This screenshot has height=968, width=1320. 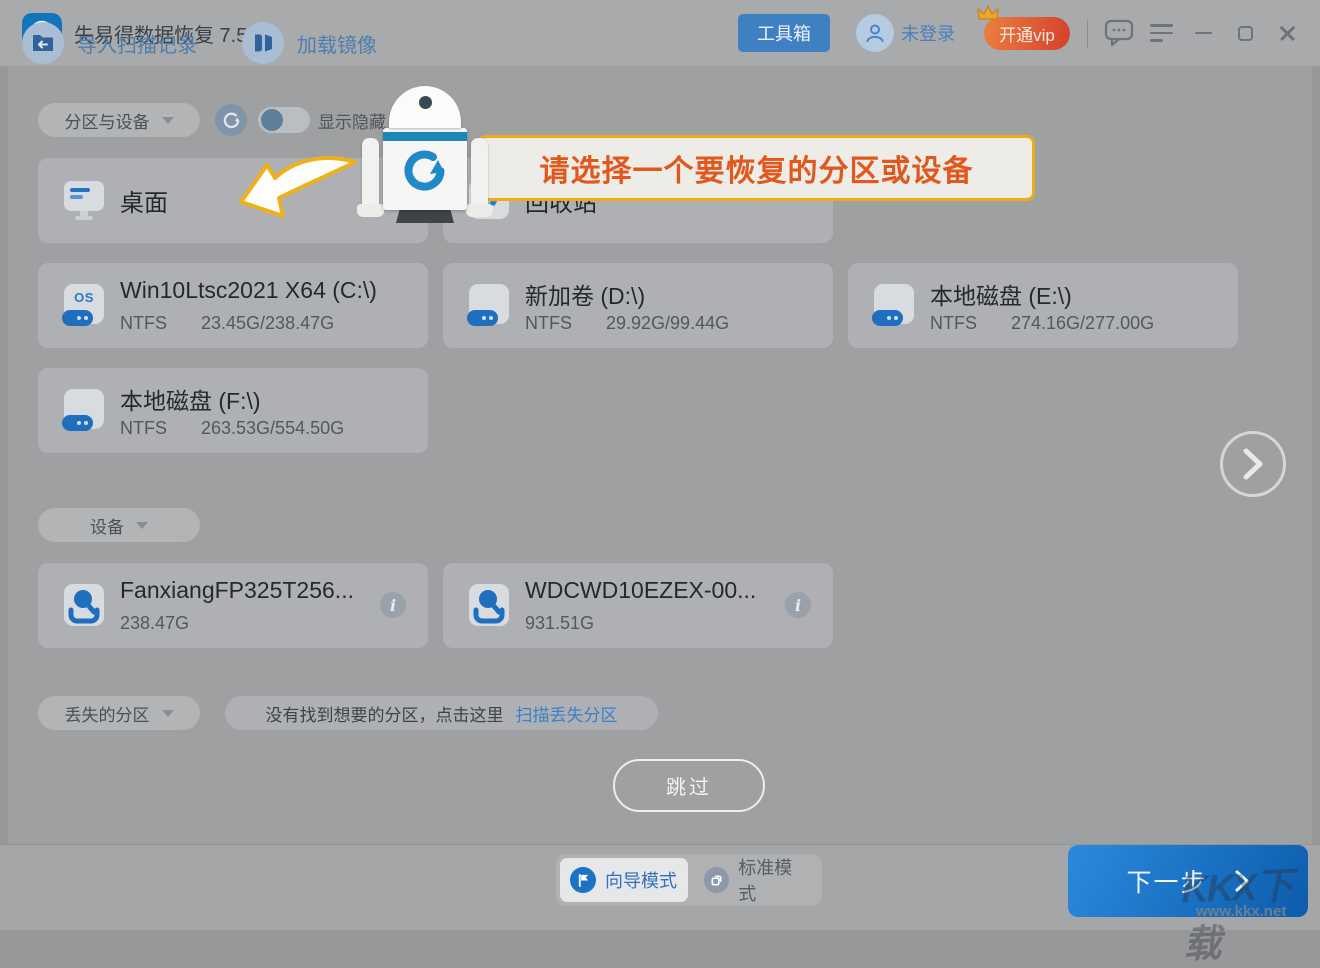 I want to click on guide-arrow-icon, so click(x=298, y=187).